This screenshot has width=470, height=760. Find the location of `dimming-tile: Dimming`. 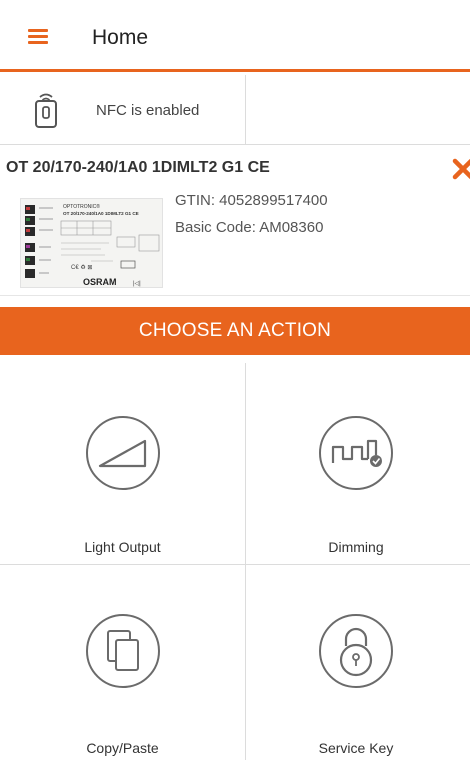

dimming-tile: Dimming is located at coordinates (358, 463).